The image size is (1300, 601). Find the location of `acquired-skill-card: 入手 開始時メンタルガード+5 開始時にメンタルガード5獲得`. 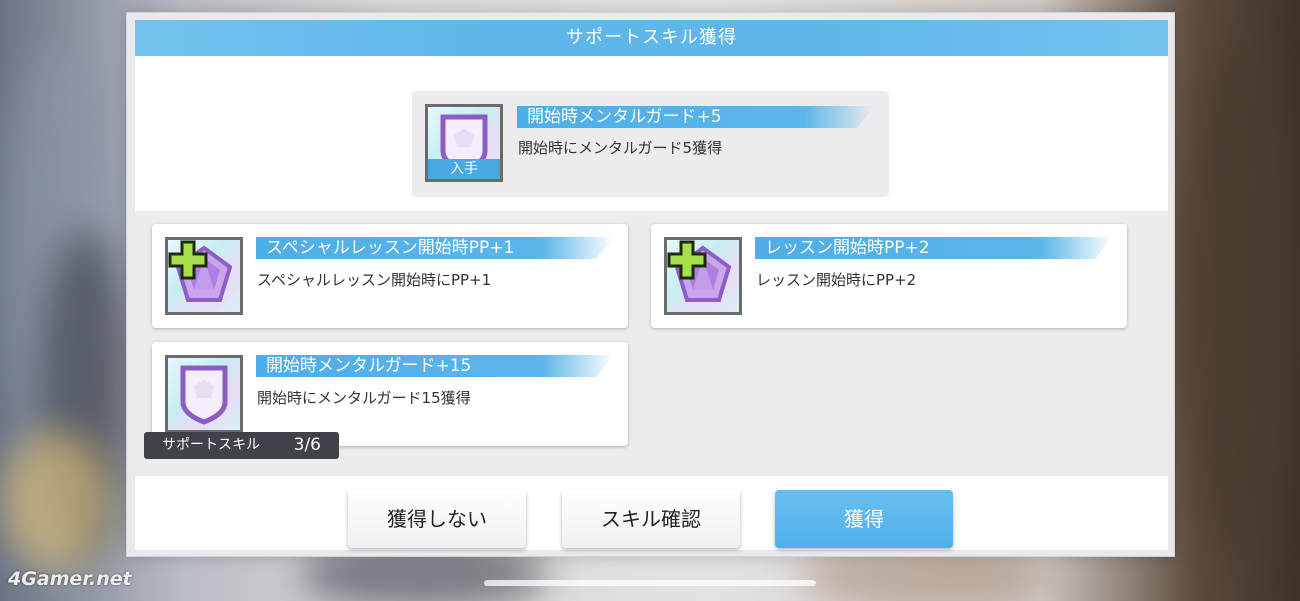

acquired-skill-card: 入手 開始時メンタルガード+5 開始時にメンタルガード5獲得 is located at coordinates (650, 144).